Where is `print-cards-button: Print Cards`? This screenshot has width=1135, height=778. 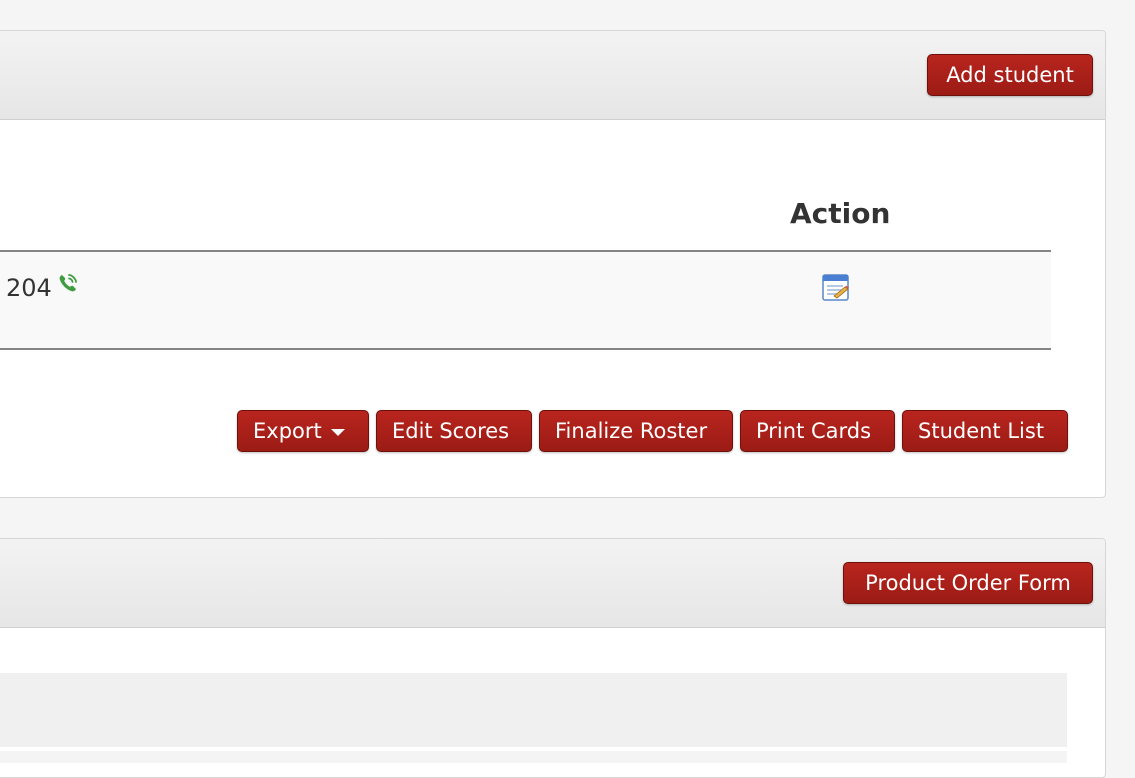
print-cards-button: Print Cards is located at coordinates (817, 431).